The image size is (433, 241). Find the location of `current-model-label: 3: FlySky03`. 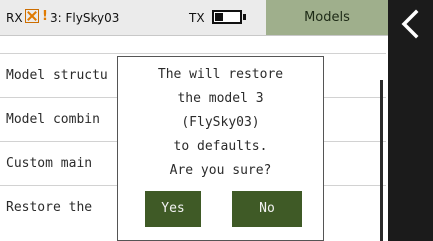

current-model-label: 3: FlySky03 is located at coordinates (85, 18).